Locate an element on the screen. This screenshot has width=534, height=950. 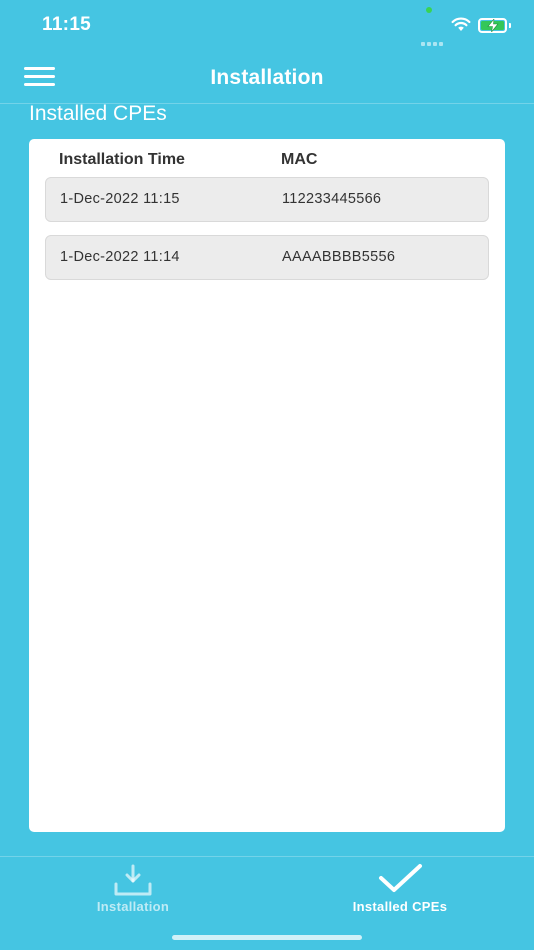
column-header-installation-time: Installation Time is located at coordinates (122, 159).